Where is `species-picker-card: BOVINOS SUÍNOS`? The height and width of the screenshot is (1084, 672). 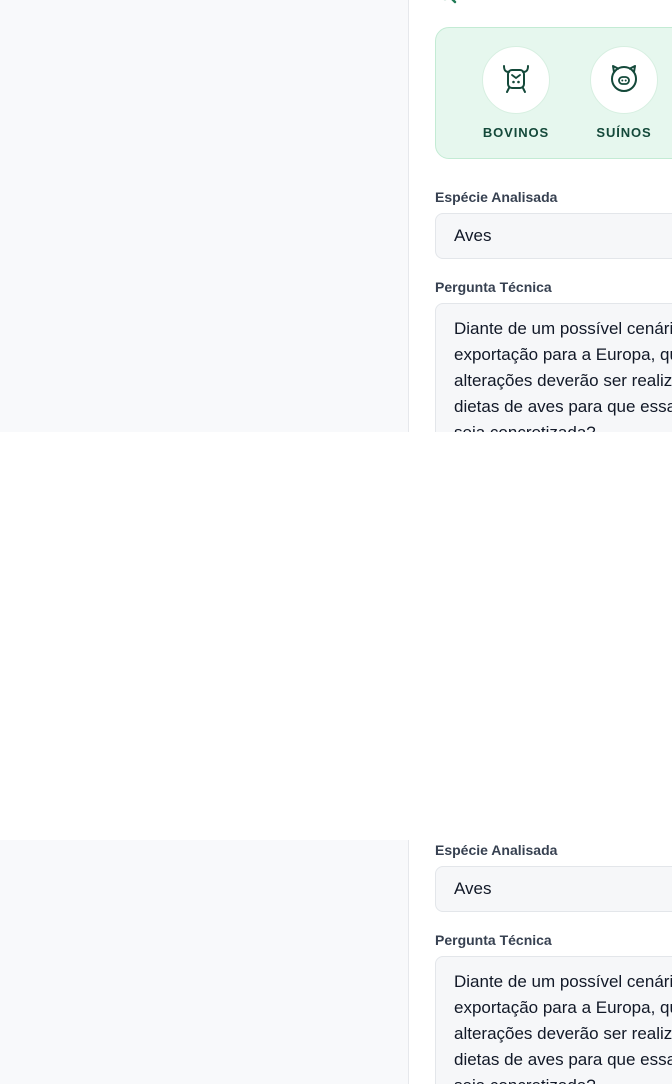
species-picker-card: BOVINOS SUÍNOS is located at coordinates (553, 93).